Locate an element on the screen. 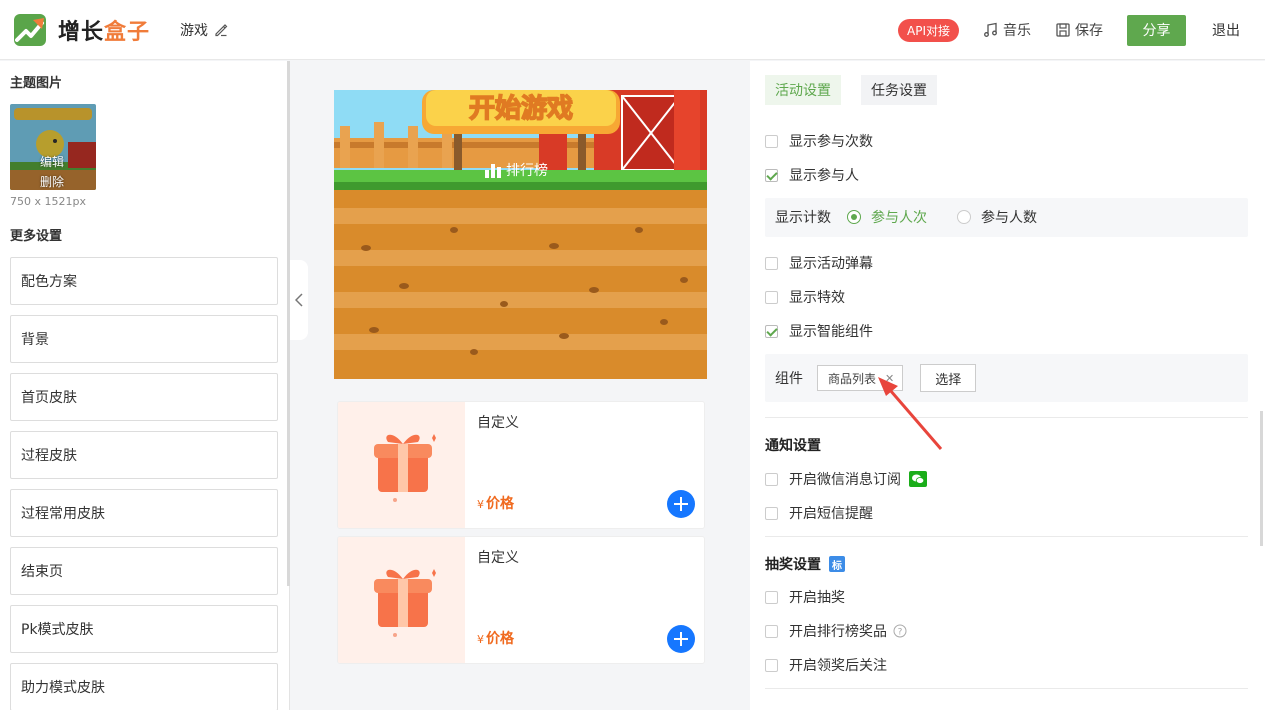 This screenshot has width=1265, height=710. page-name: 游戏 is located at coordinates (204, 30).